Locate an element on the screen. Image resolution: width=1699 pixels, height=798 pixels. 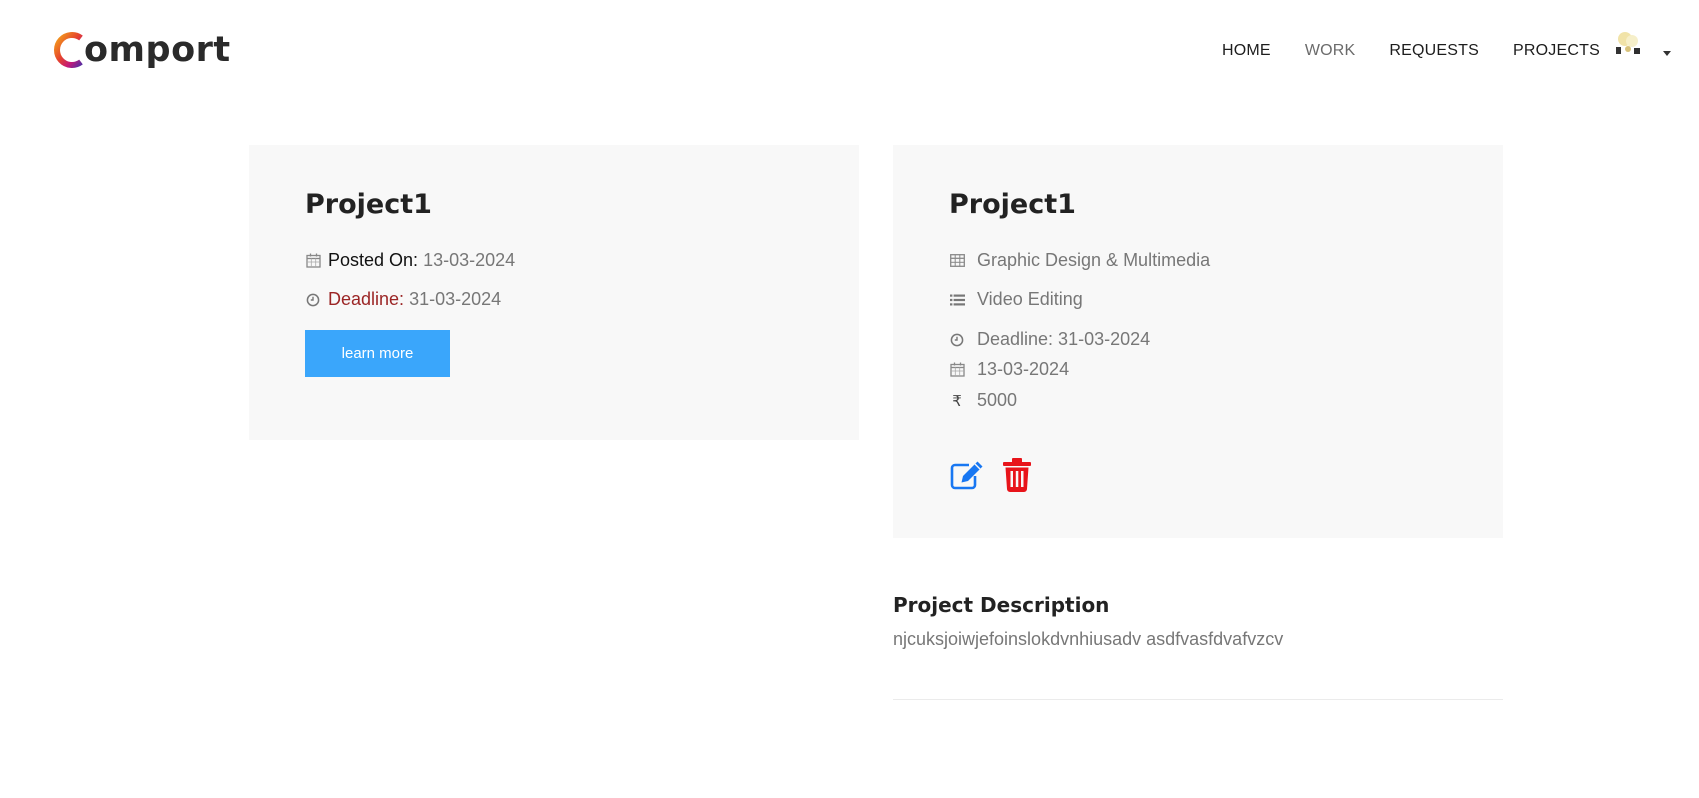
subcategory-text: Video Editing is located at coordinates (1030, 299).